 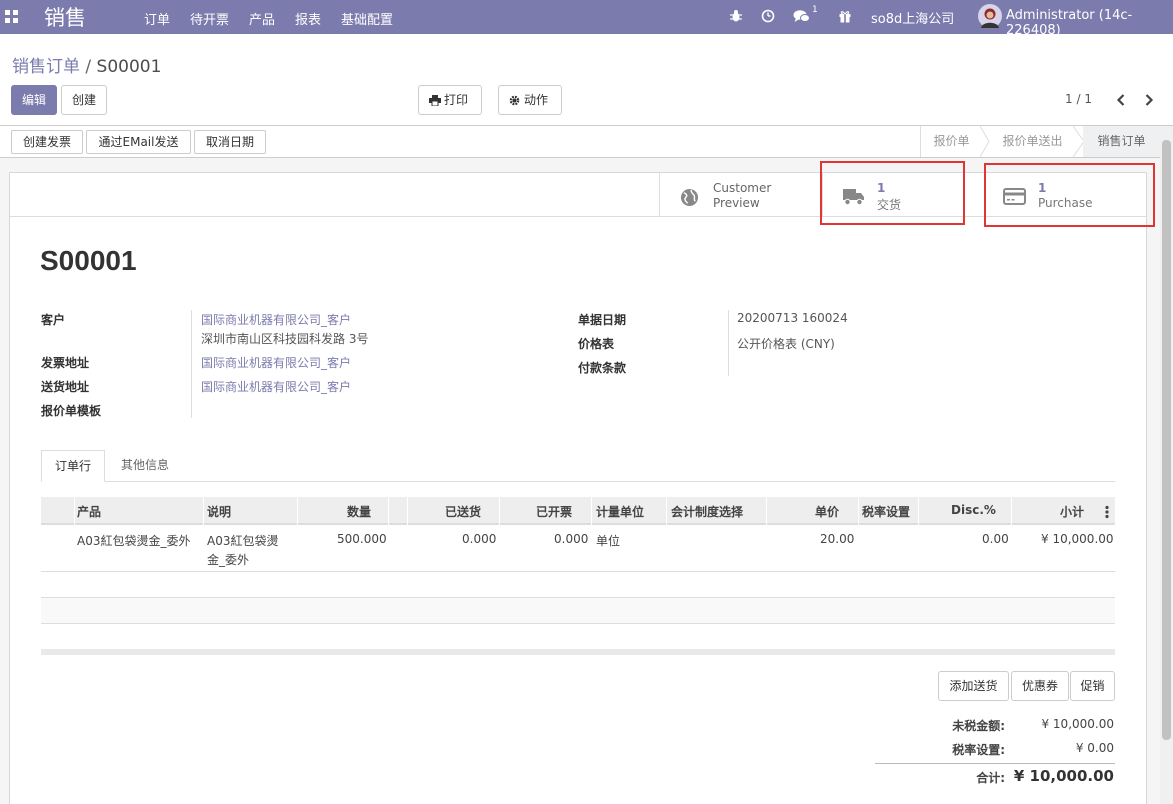 I want to click on column-delivered: 已送货, so click(x=463, y=511).